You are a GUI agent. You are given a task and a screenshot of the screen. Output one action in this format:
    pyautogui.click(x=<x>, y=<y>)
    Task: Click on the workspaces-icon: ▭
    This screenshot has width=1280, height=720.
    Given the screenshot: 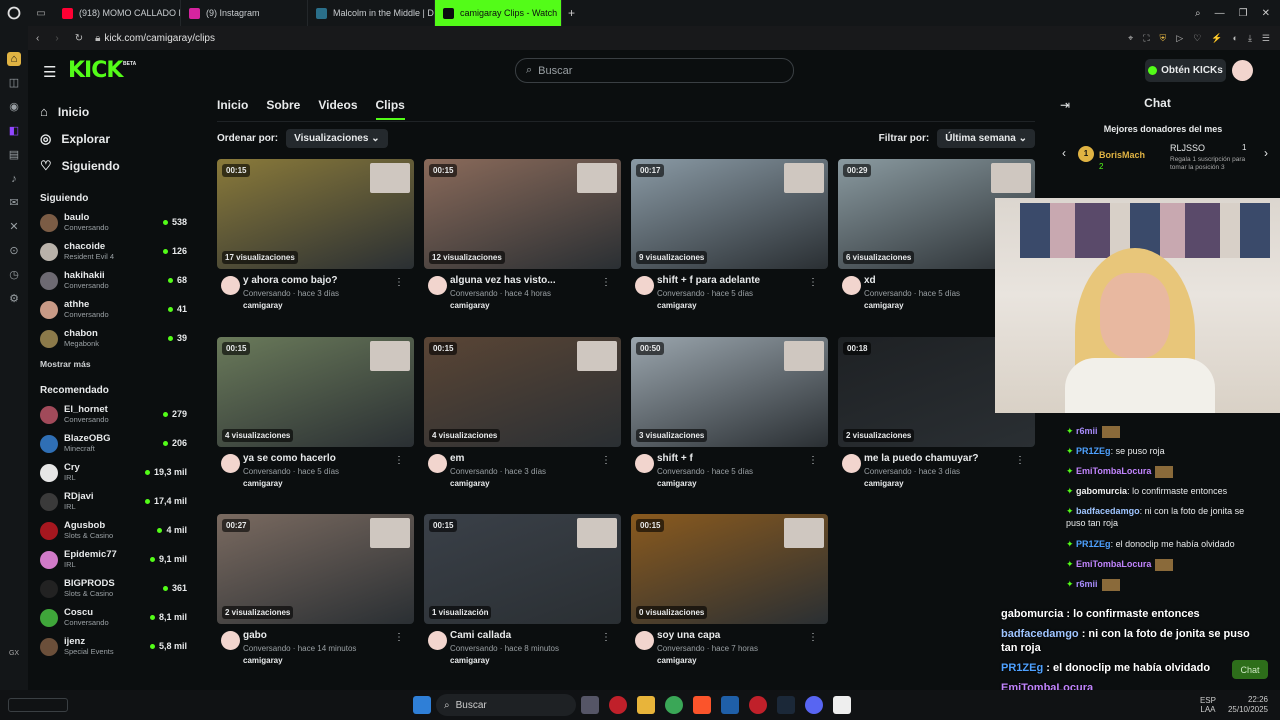 What is the action you would take?
    pyautogui.click(x=41, y=13)
    